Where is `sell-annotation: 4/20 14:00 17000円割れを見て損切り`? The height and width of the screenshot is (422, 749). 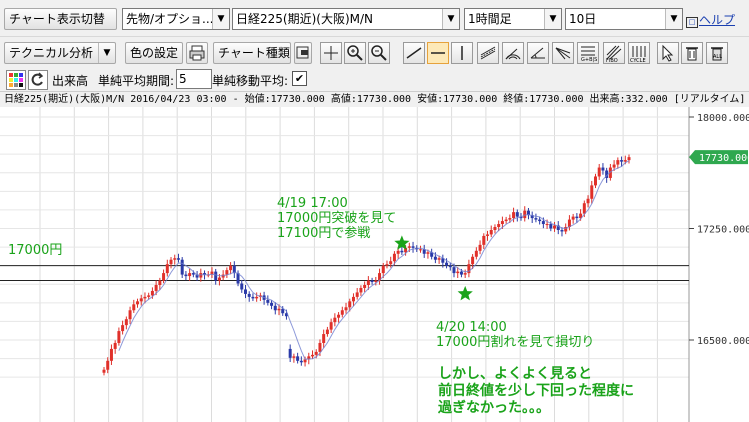 sell-annotation: 4/20 14:00 17000円割れを見て損切り is located at coordinates (515, 335).